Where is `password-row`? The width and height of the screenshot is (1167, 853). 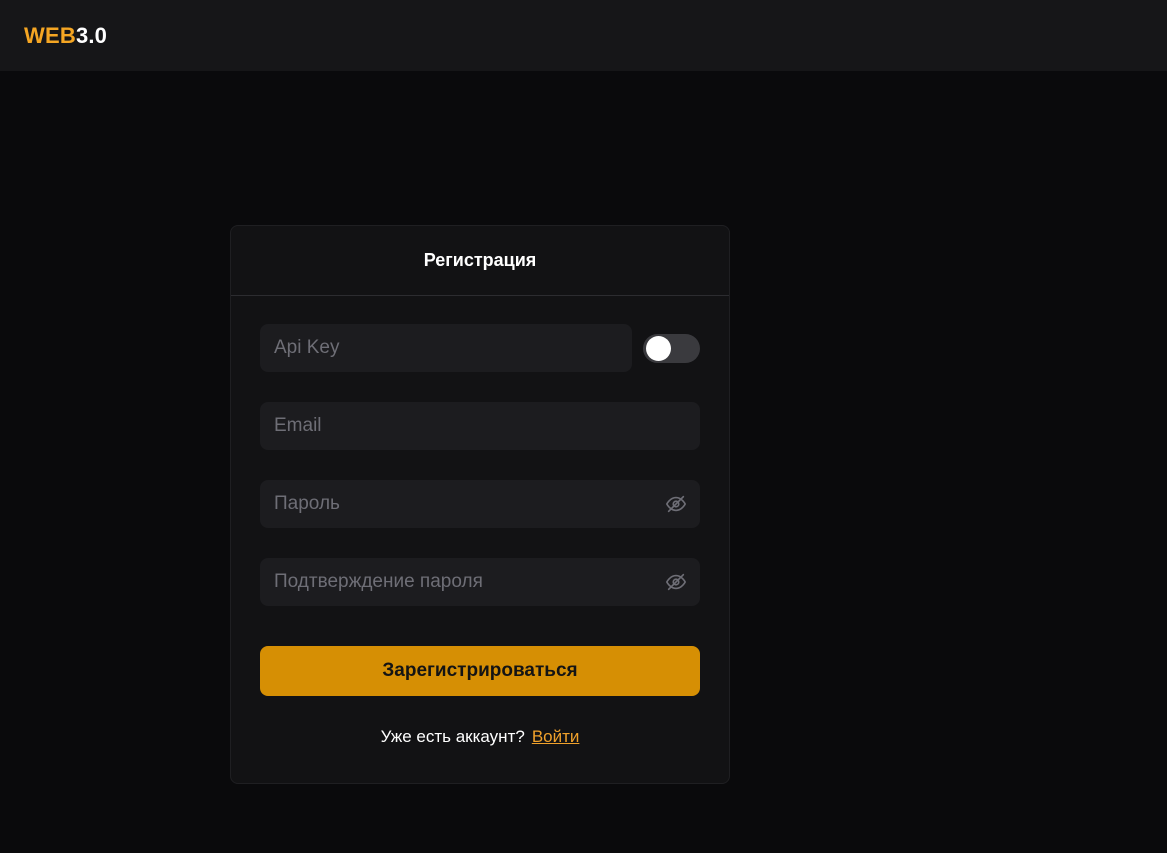 password-row is located at coordinates (480, 504).